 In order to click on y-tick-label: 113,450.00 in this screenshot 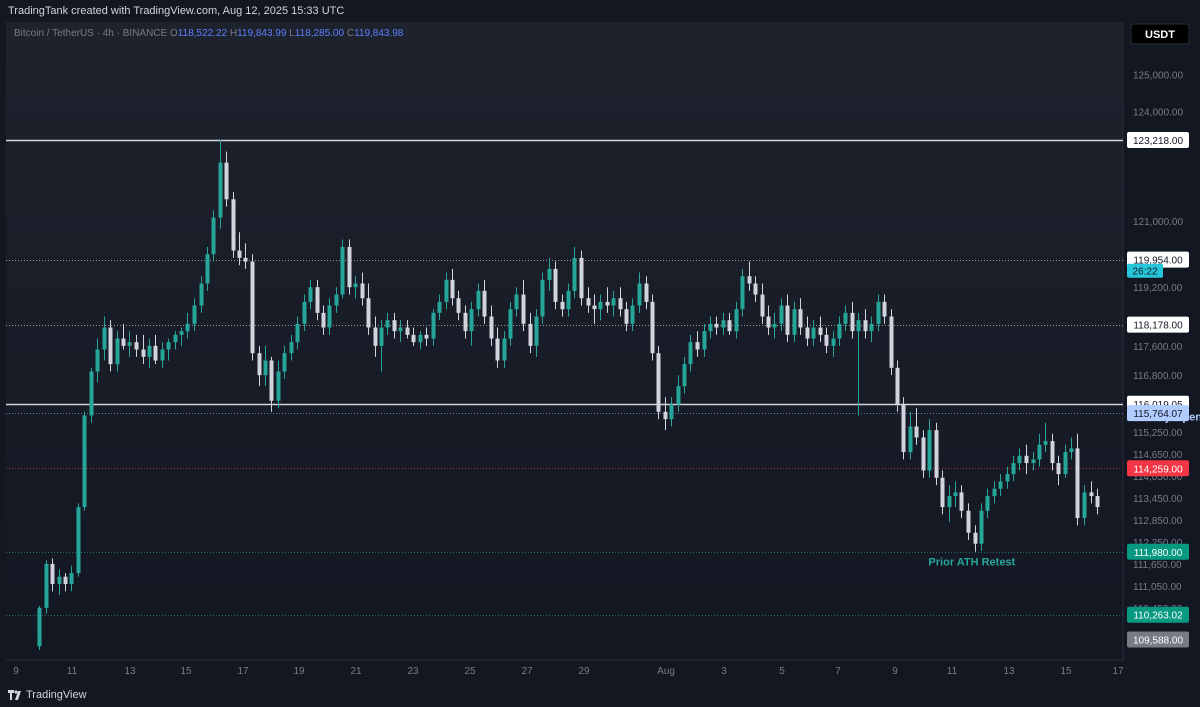, I will do `click(1158, 499)`.